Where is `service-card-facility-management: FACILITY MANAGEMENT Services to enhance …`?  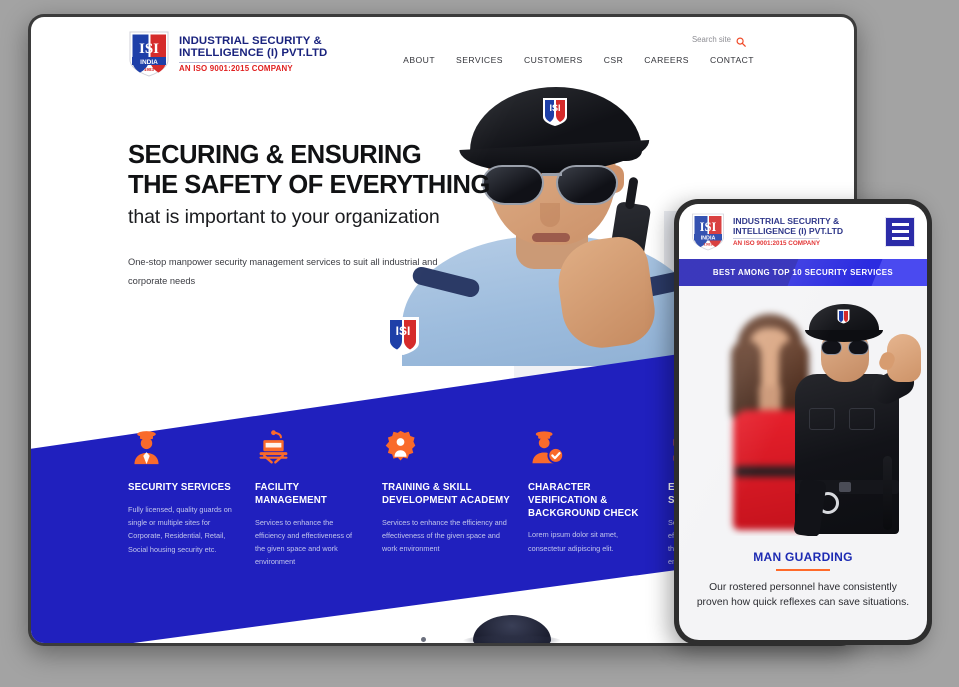
service-card-facility-management: FACILITY MANAGEMENT Services to enhance … is located at coordinates (318, 499).